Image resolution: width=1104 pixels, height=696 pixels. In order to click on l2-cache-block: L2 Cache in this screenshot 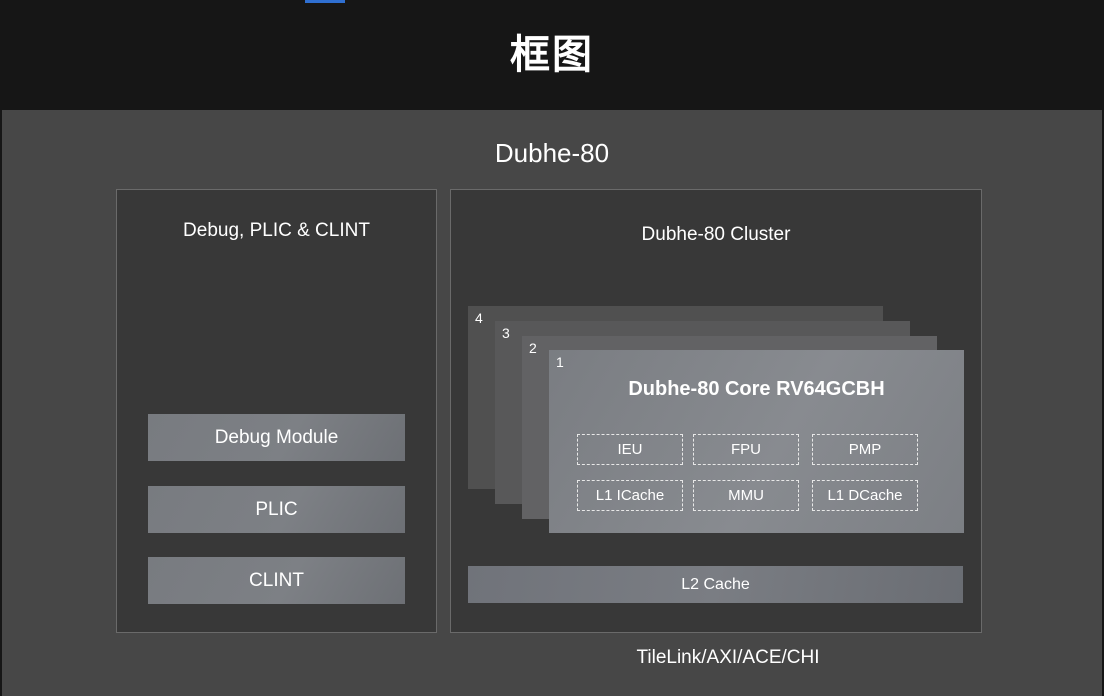, I will do `click(715, 584)`.